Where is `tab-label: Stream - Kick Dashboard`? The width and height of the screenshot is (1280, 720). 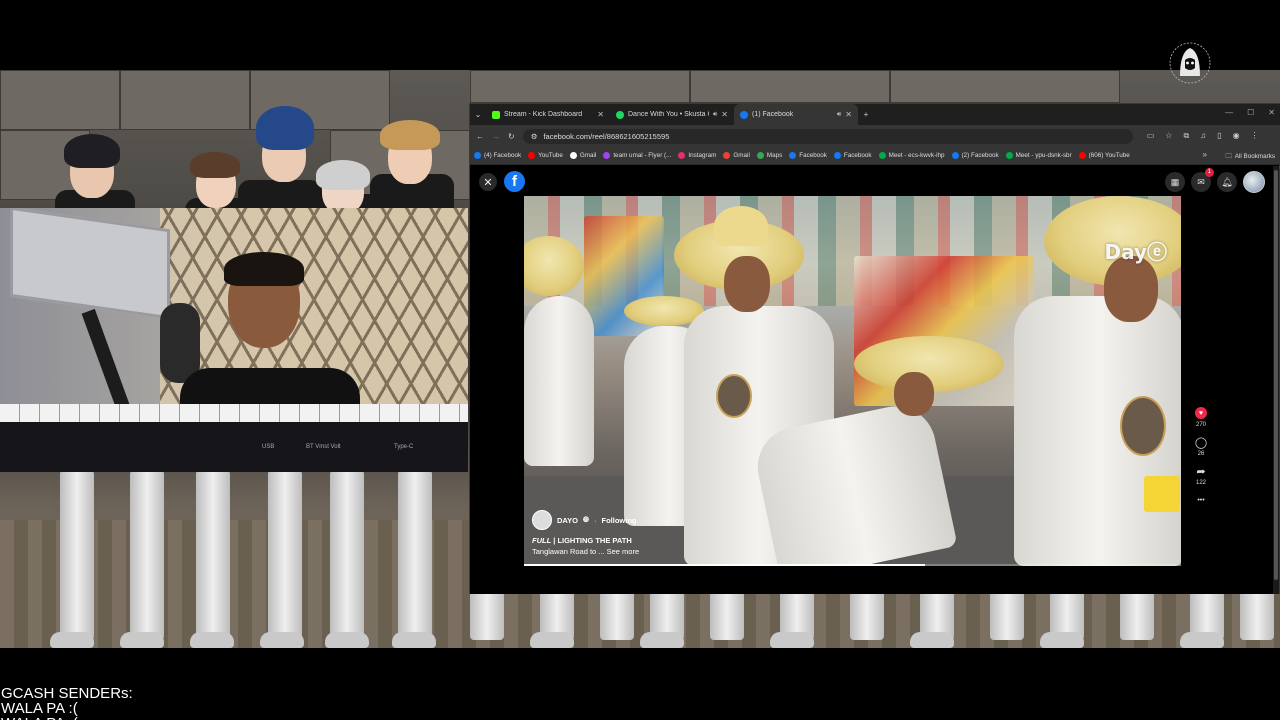 tab-label: Stream - Kick Dashboard is located at coordinates (543, 114).